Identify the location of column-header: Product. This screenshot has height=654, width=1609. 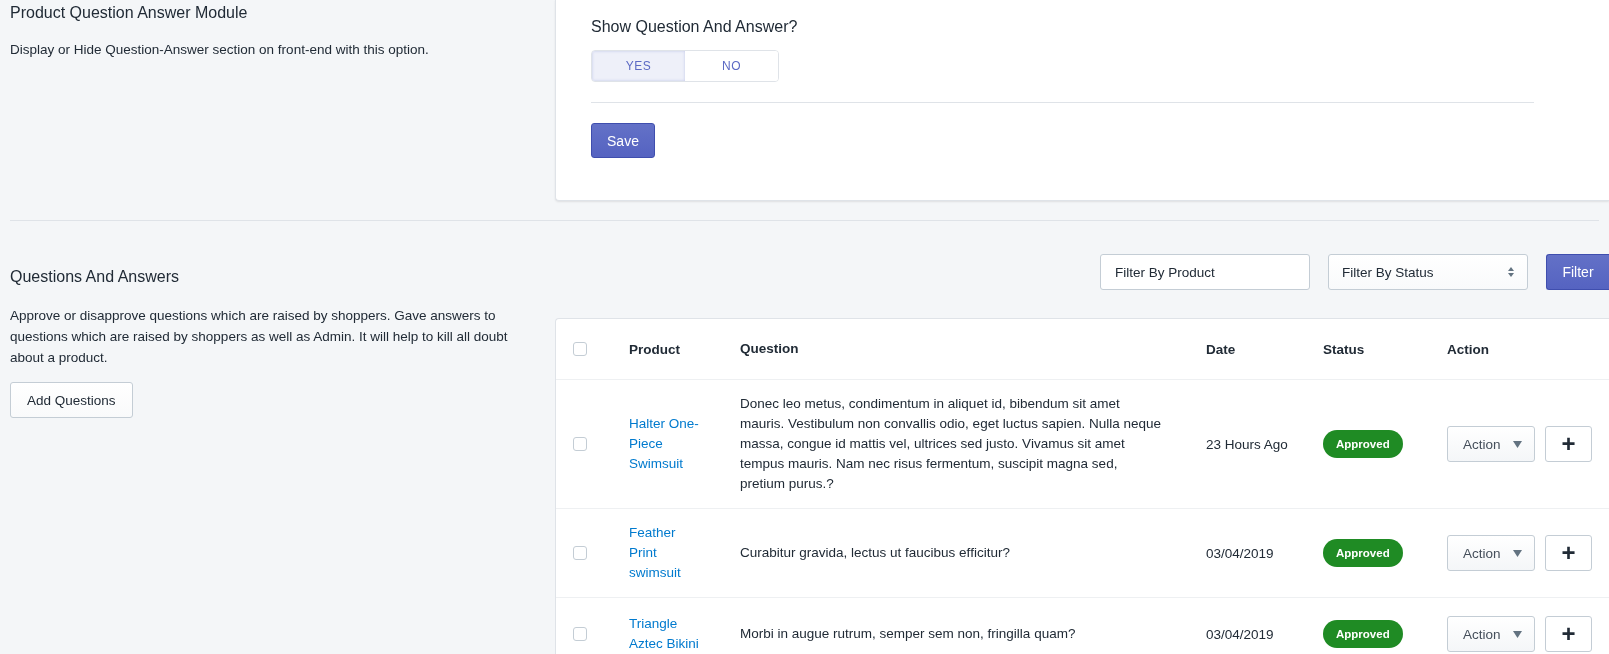
(655, 349).